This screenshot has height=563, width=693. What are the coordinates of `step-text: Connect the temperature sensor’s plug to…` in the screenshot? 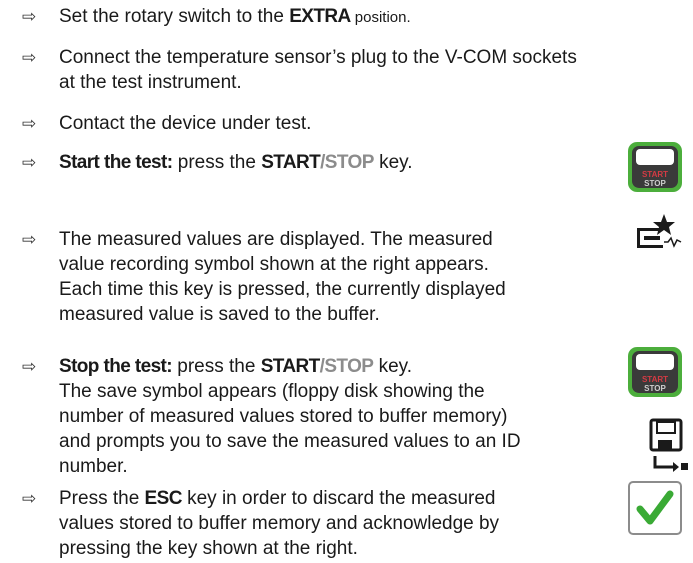 It's located at (318, 57).